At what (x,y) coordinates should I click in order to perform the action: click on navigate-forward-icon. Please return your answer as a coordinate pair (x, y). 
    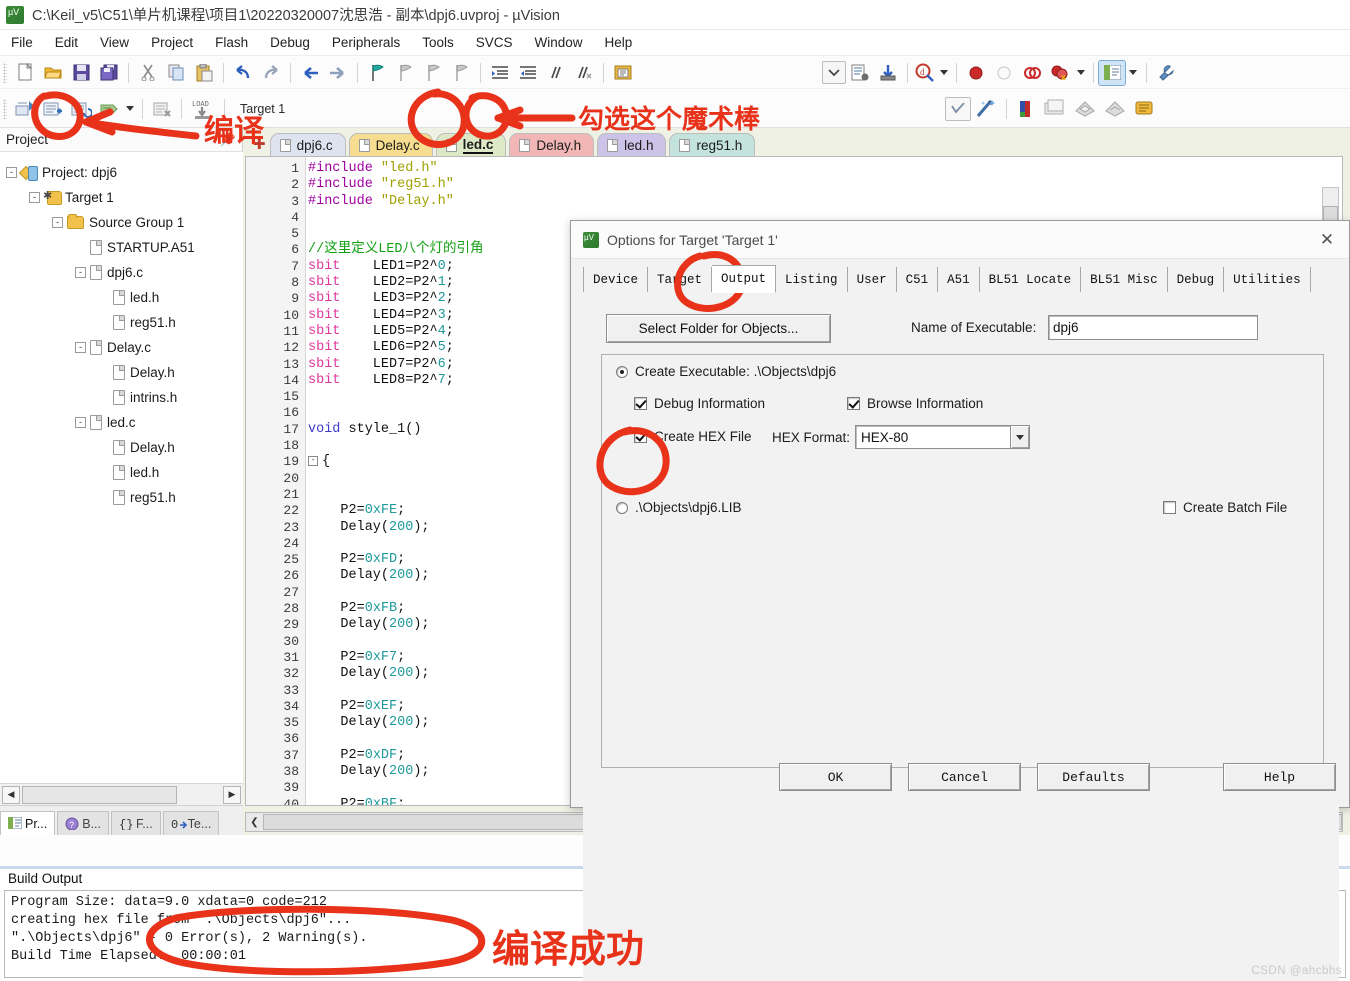
    Looking at the image, I should click on (338, 73).